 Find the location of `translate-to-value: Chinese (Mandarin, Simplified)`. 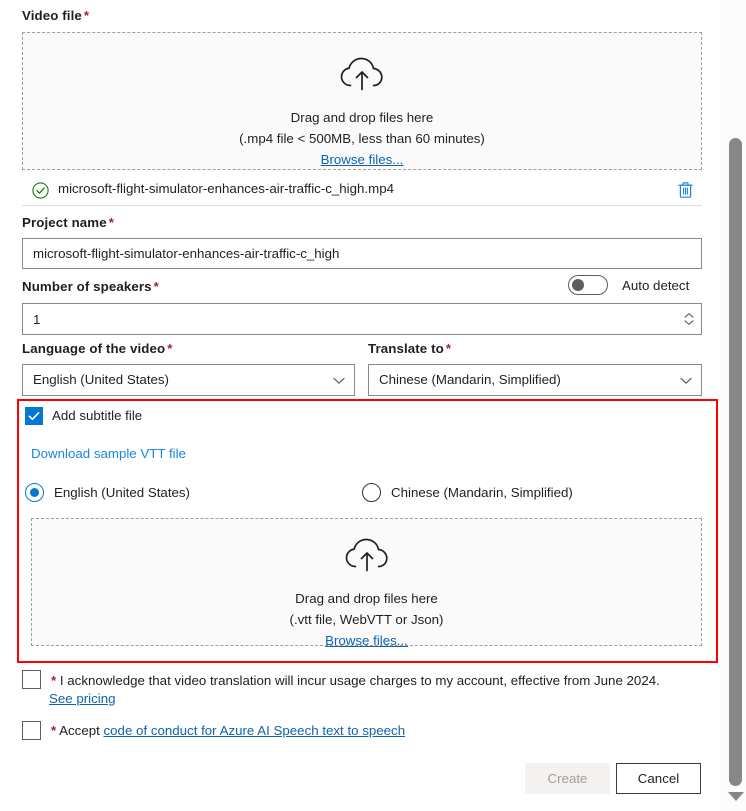

translate-to-value: Chinese (Mandarin, Simplified) is located at coordinates (470, 379).